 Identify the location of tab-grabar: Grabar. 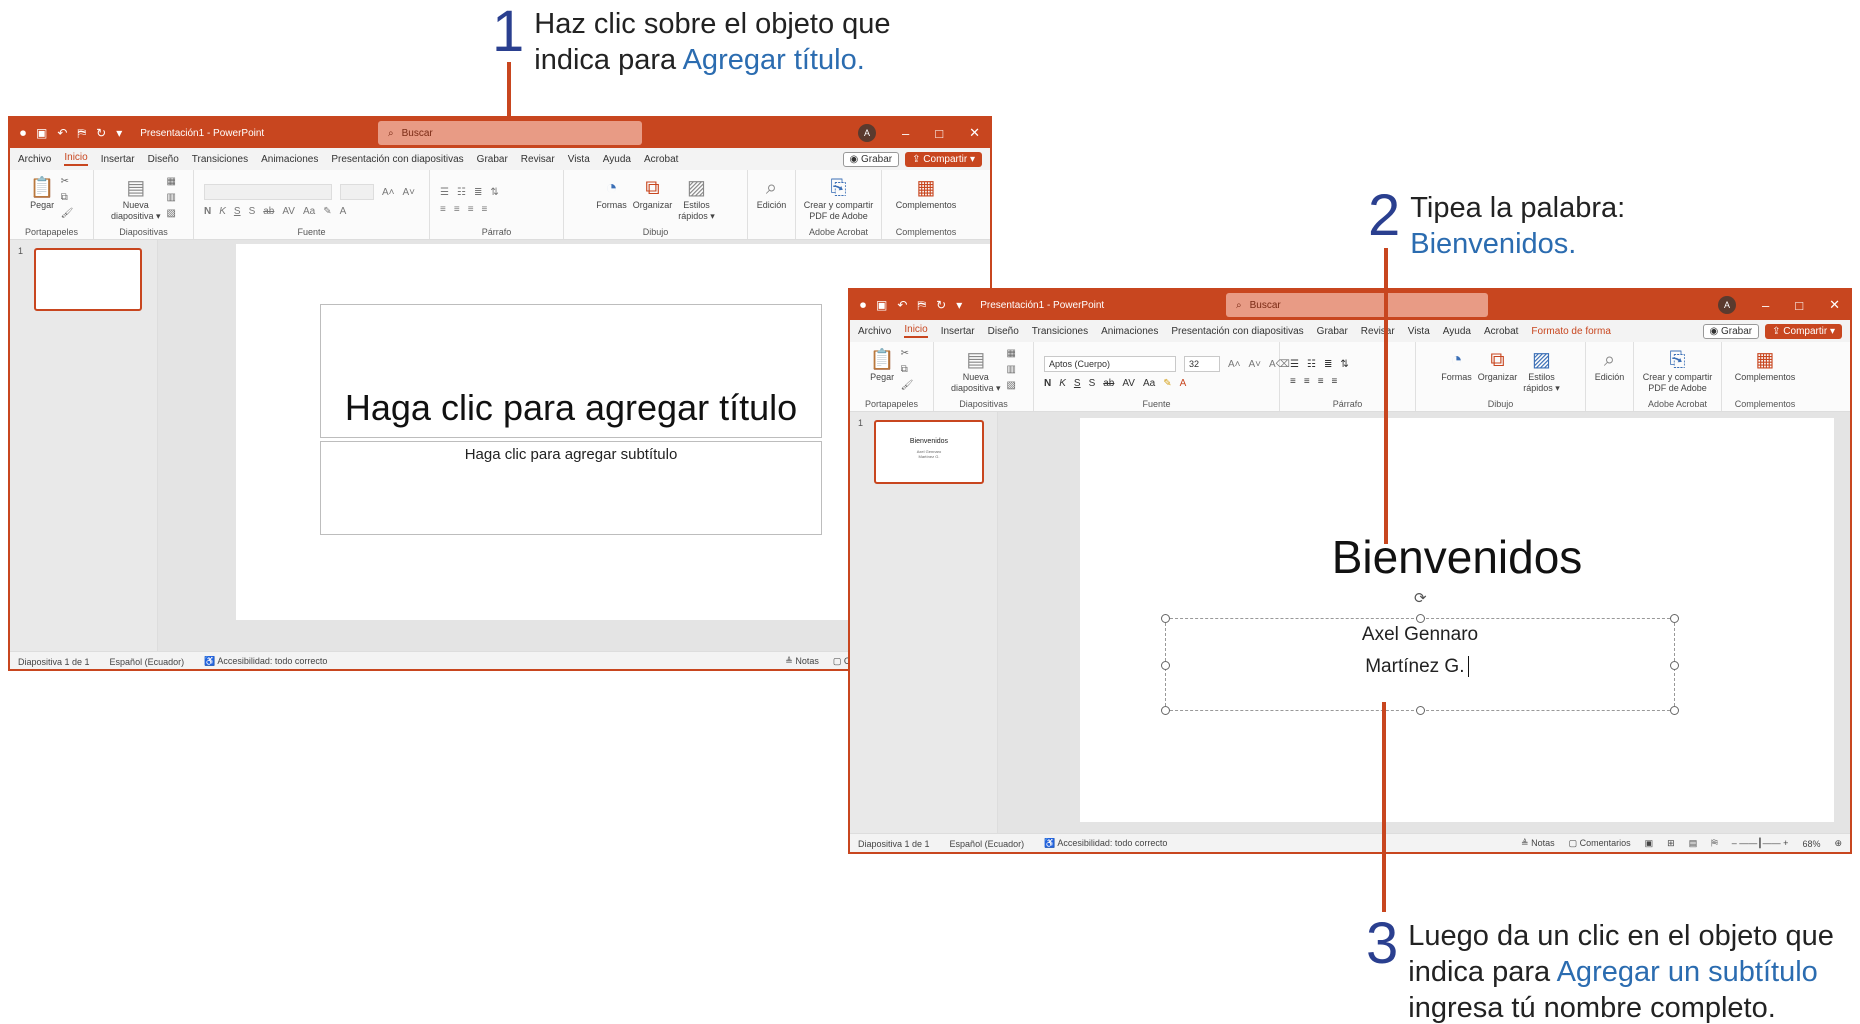
(492, 159).